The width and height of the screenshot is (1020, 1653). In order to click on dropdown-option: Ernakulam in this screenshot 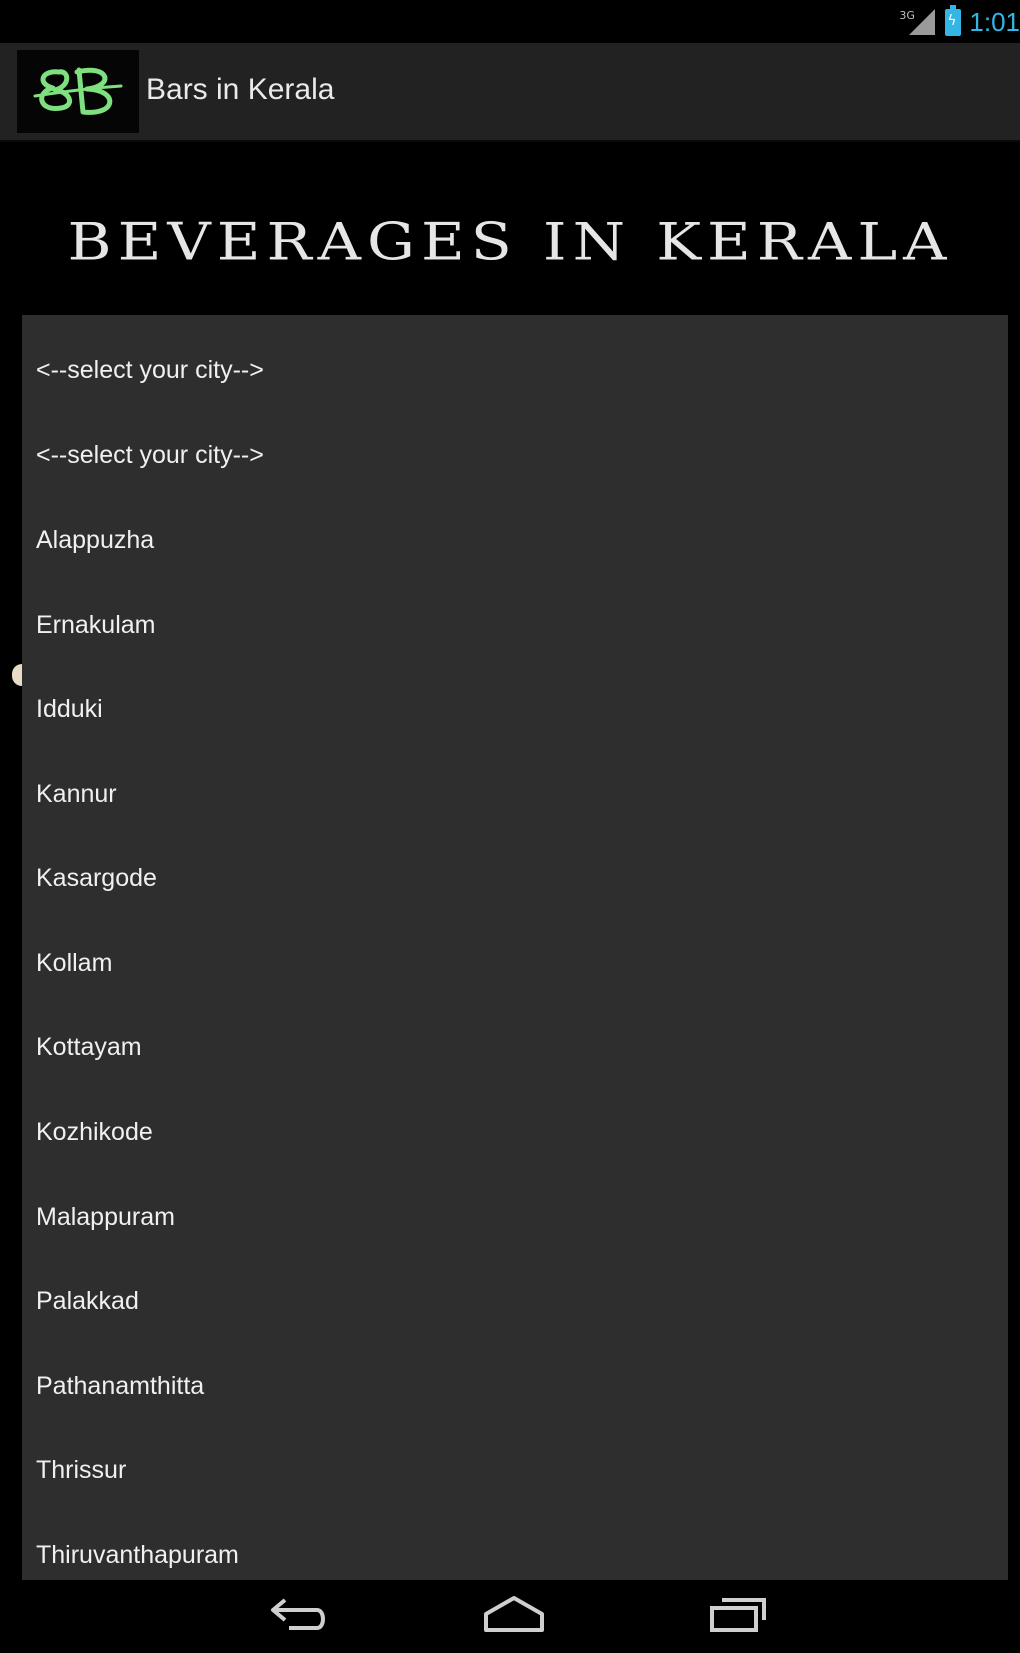, I will do `click(96, 625)`.